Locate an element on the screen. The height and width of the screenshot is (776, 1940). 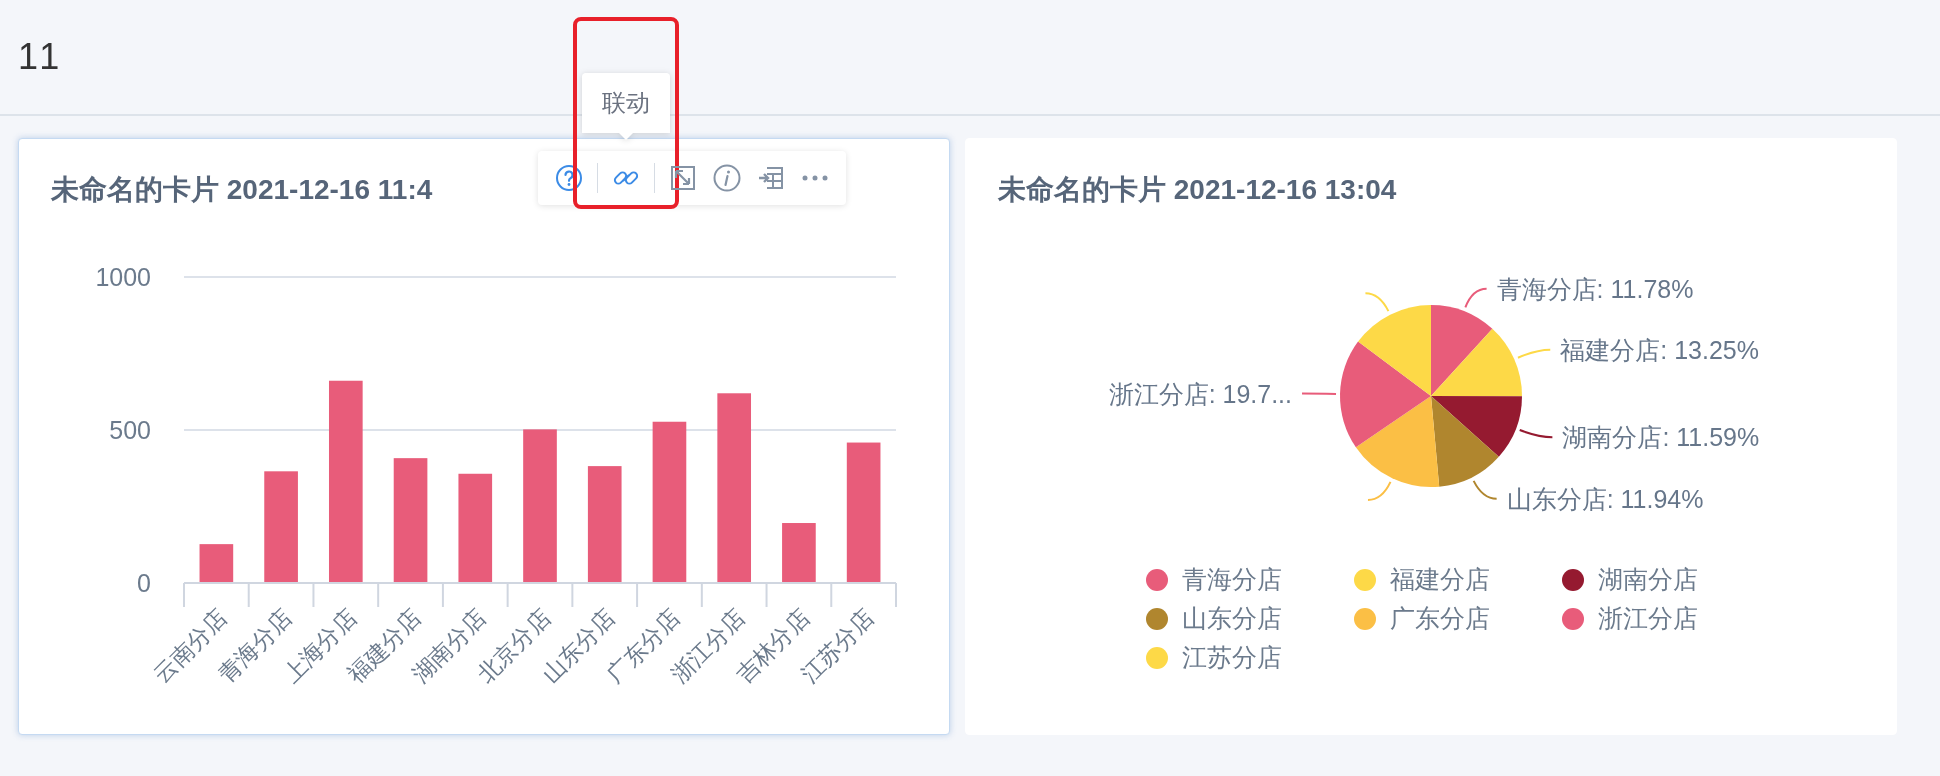
axis-tick-label: 500 is located at coordinates (130, 430).